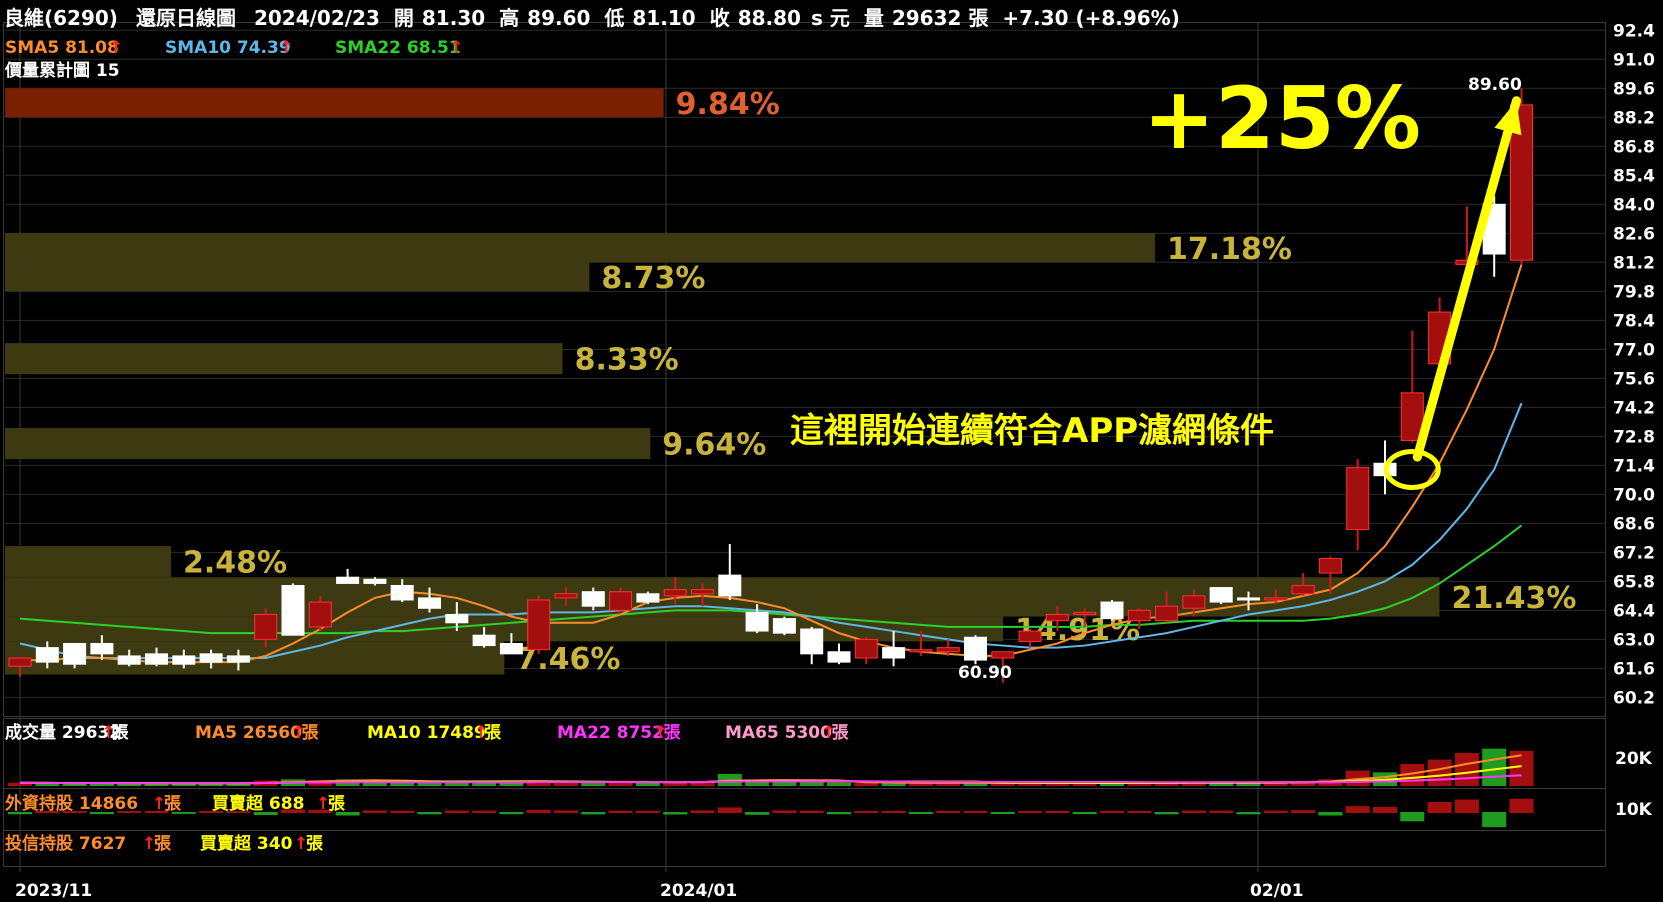 Image resolution: width=1663 pixels, height=902 pixels. I want to click on y-tick-label: 71.4, so click(1634, 466).